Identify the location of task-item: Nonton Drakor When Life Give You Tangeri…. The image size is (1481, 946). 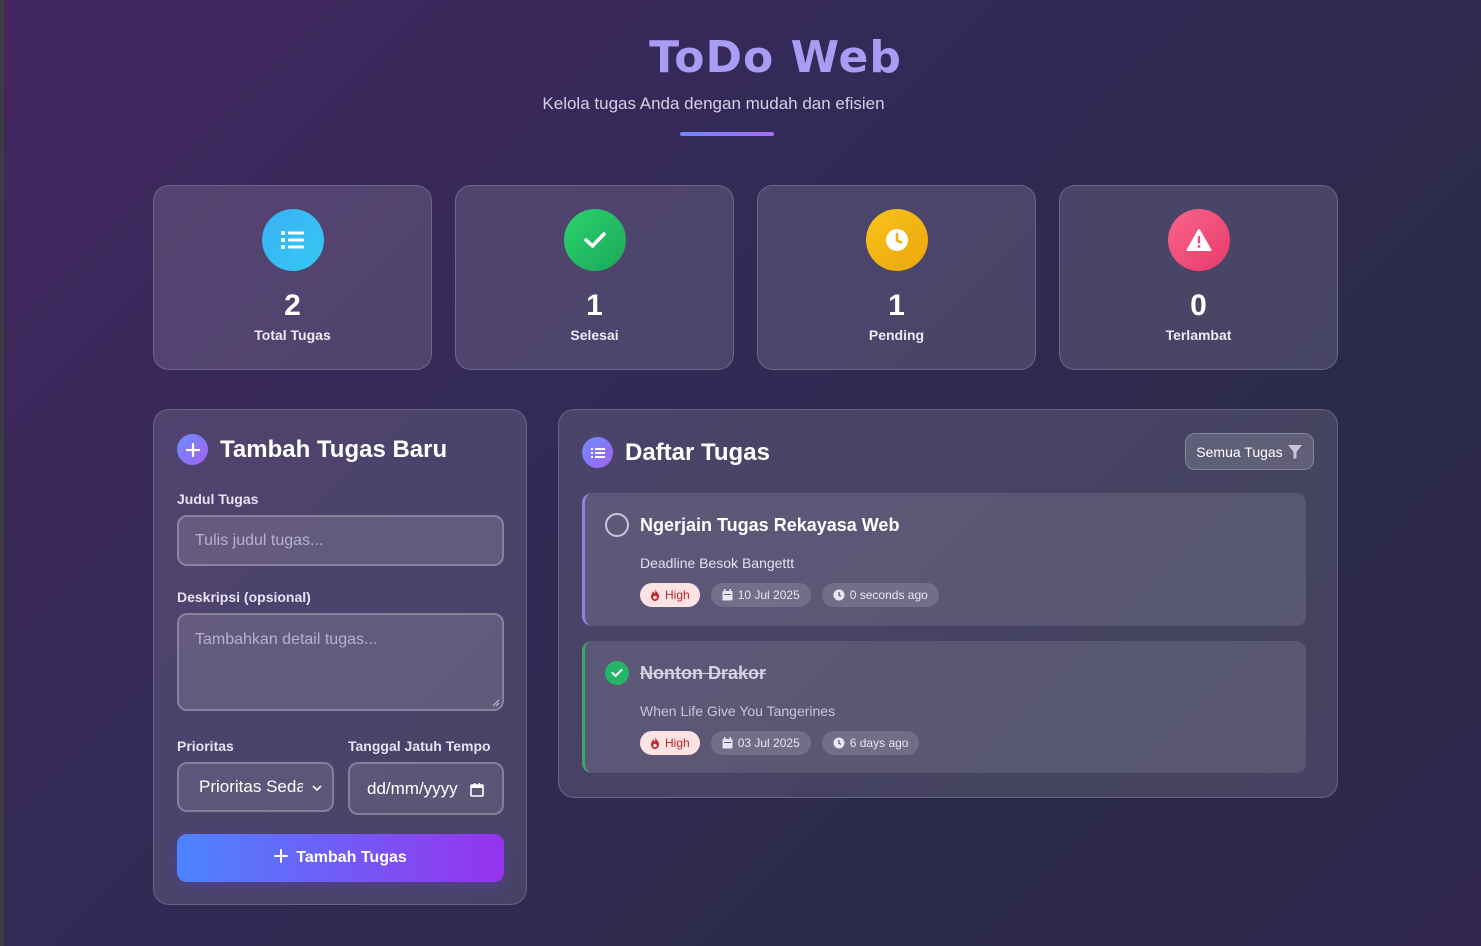
(944, 707).